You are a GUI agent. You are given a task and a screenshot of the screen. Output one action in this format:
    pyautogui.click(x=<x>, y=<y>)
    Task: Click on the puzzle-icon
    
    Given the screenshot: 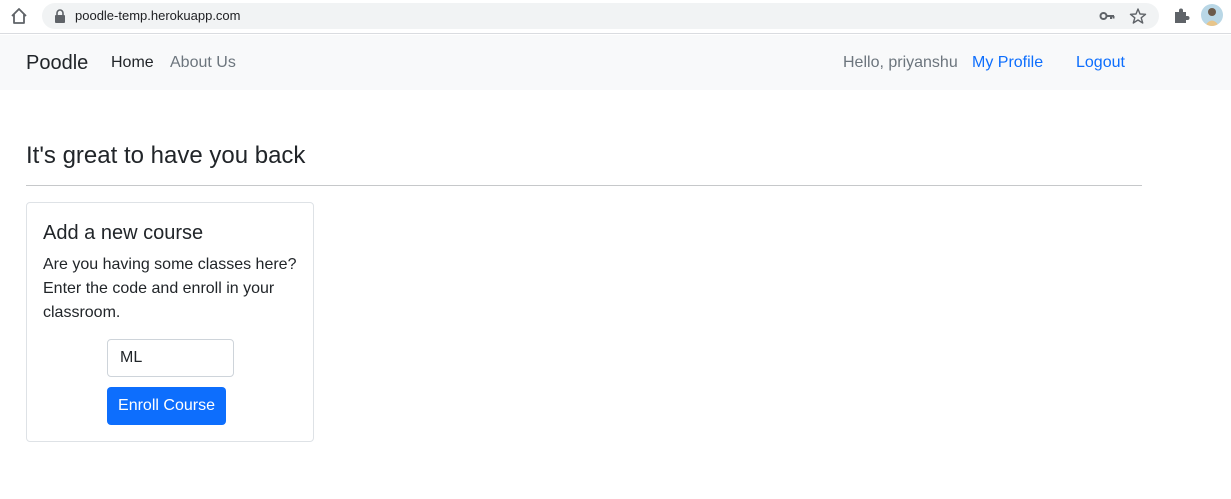 What is the action you would take?
    pyautogui.click(x=1181, y=16)
    